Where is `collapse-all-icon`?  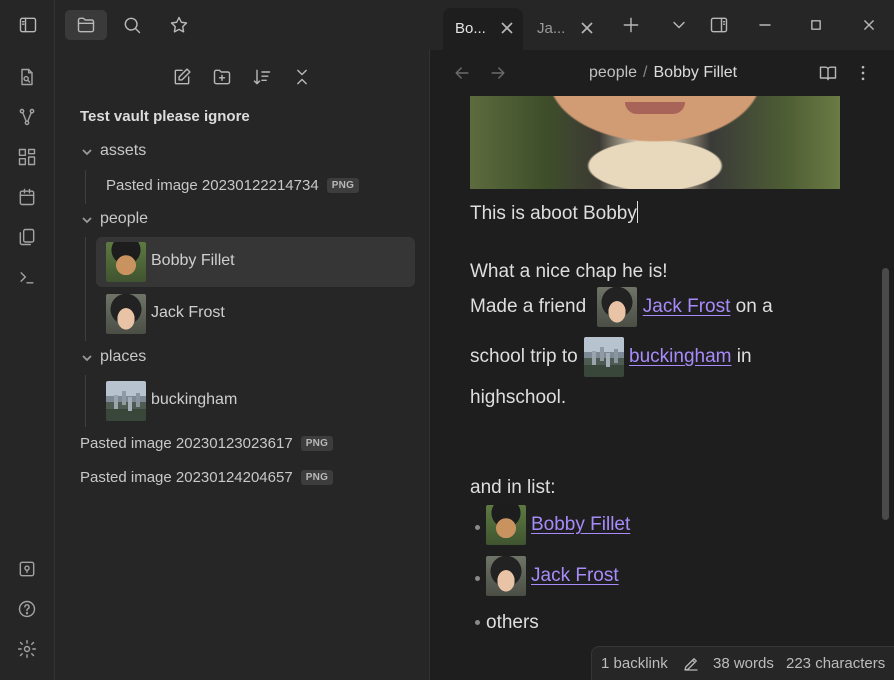
collapse-all-icon is located at coordinates (302, 77).